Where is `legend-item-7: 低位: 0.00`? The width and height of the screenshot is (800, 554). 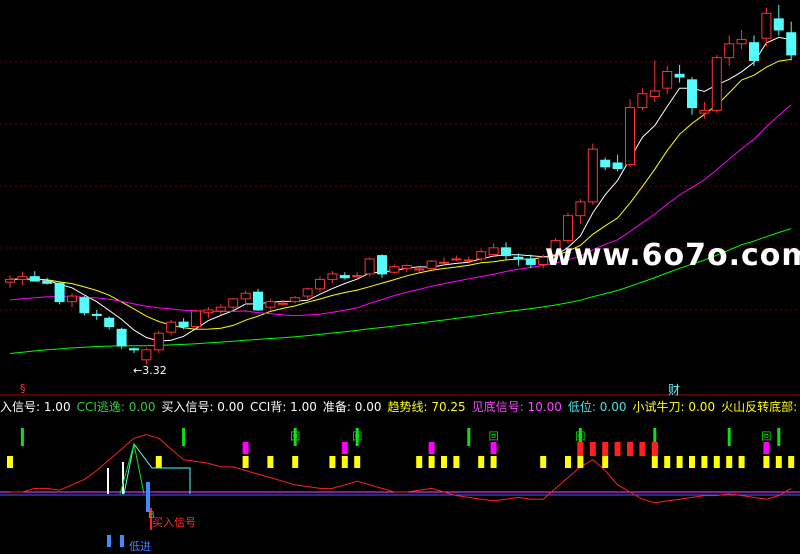
legend-item-7: 低位: 0.00 is located at coordinates (597, 407).